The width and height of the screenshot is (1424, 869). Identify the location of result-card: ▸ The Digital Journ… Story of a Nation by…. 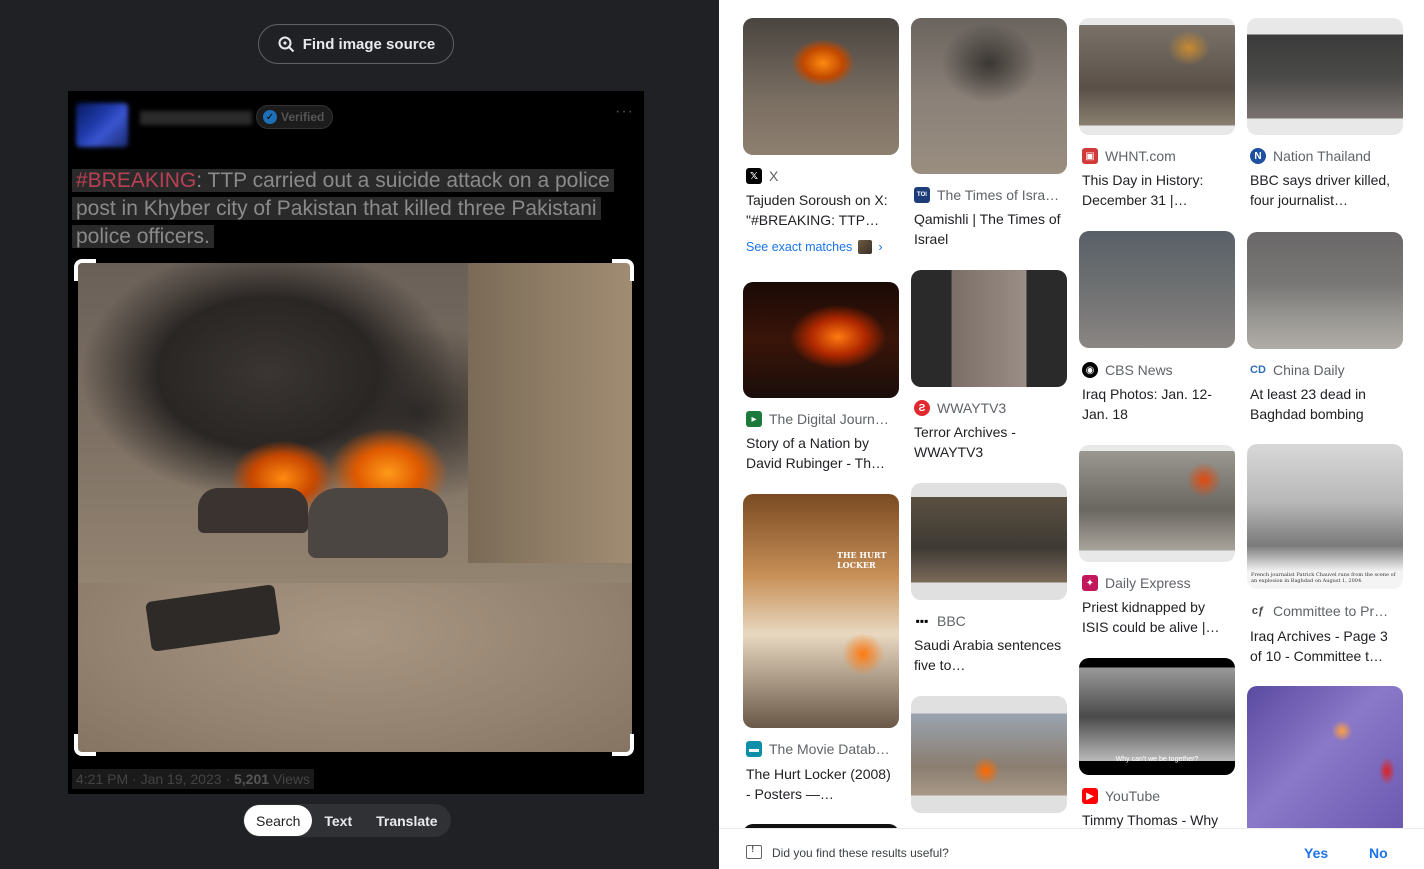
(821, 382).